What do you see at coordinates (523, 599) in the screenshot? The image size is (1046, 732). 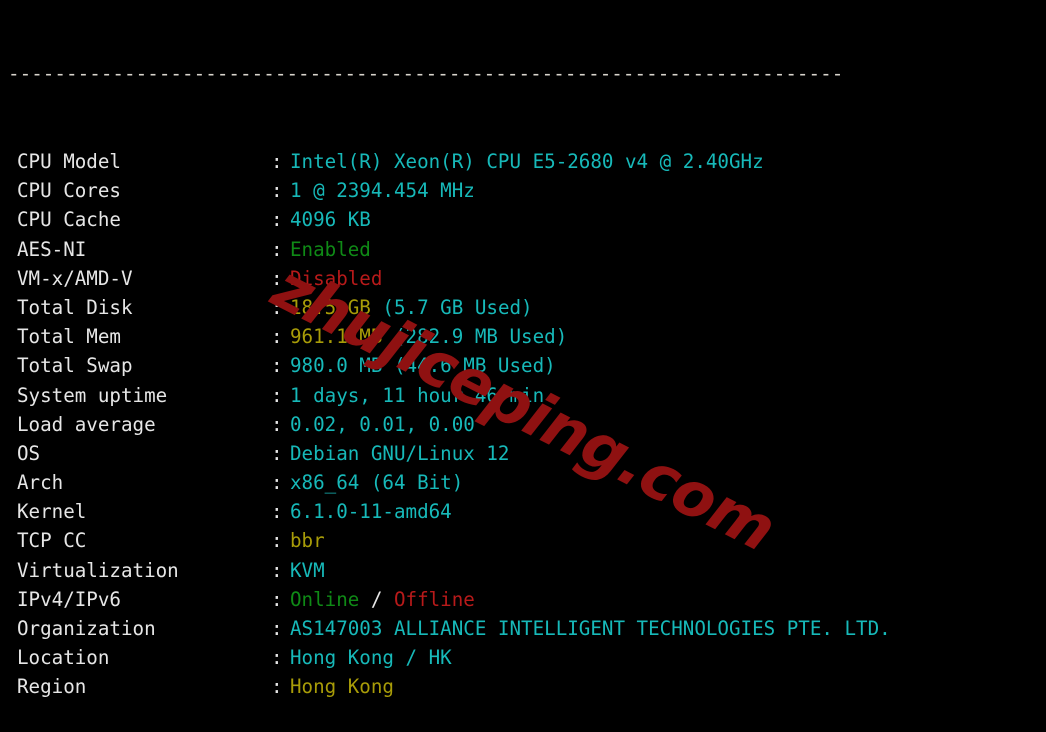 I see `system-info-row: IPv4/IPv6: Online / Offline` at bounding box center [523, 599].